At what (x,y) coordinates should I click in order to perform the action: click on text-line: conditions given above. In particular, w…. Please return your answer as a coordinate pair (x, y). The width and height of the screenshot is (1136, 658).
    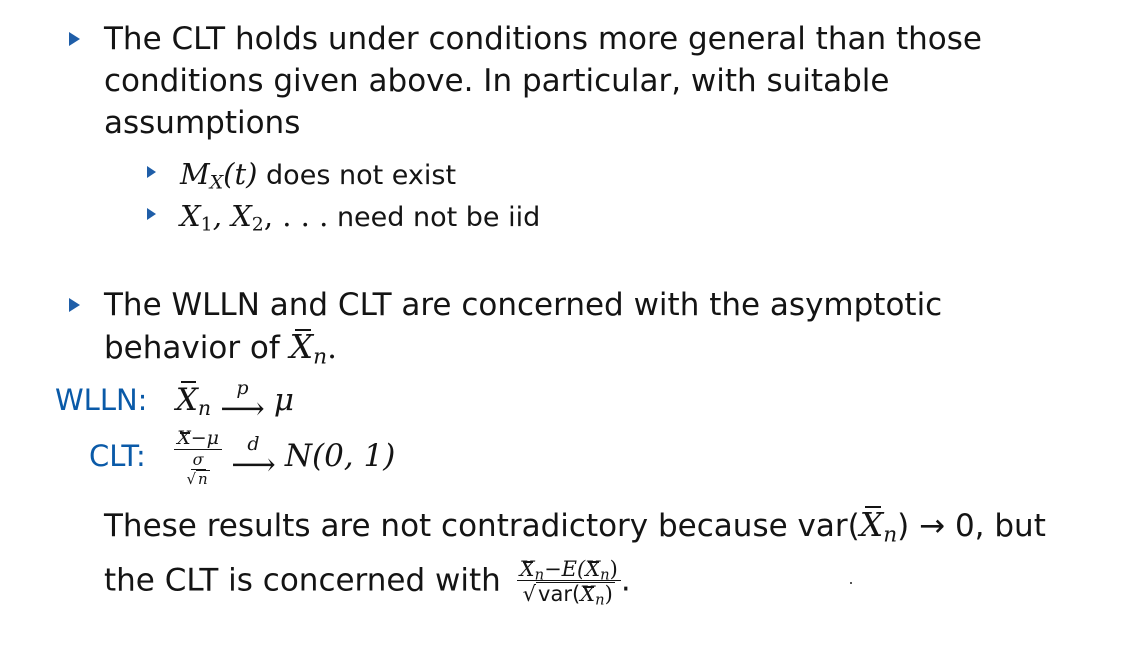
    Looking at the image, I should click on (497, 81).